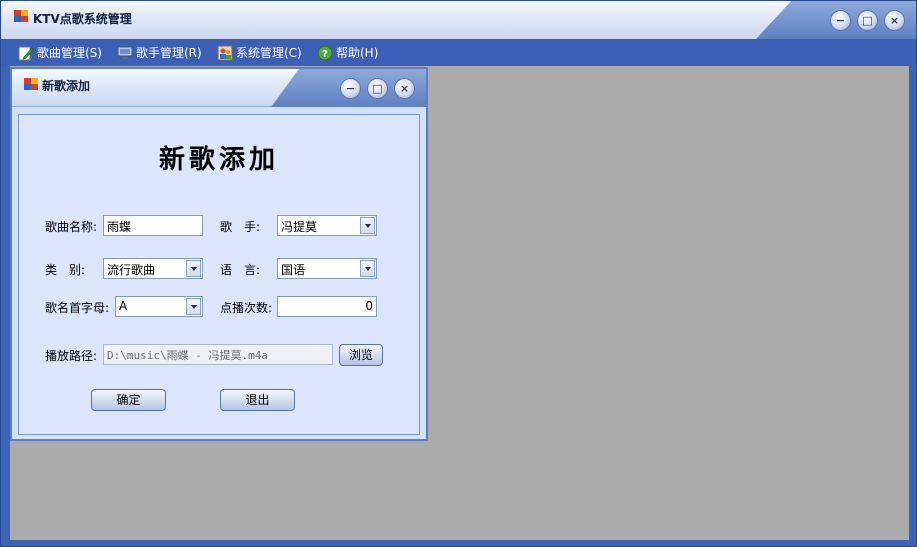  What do you see at coordinates (123, 306) in the screenshot?
I see `initial-select-value: A` at bounding box center [123, 306].